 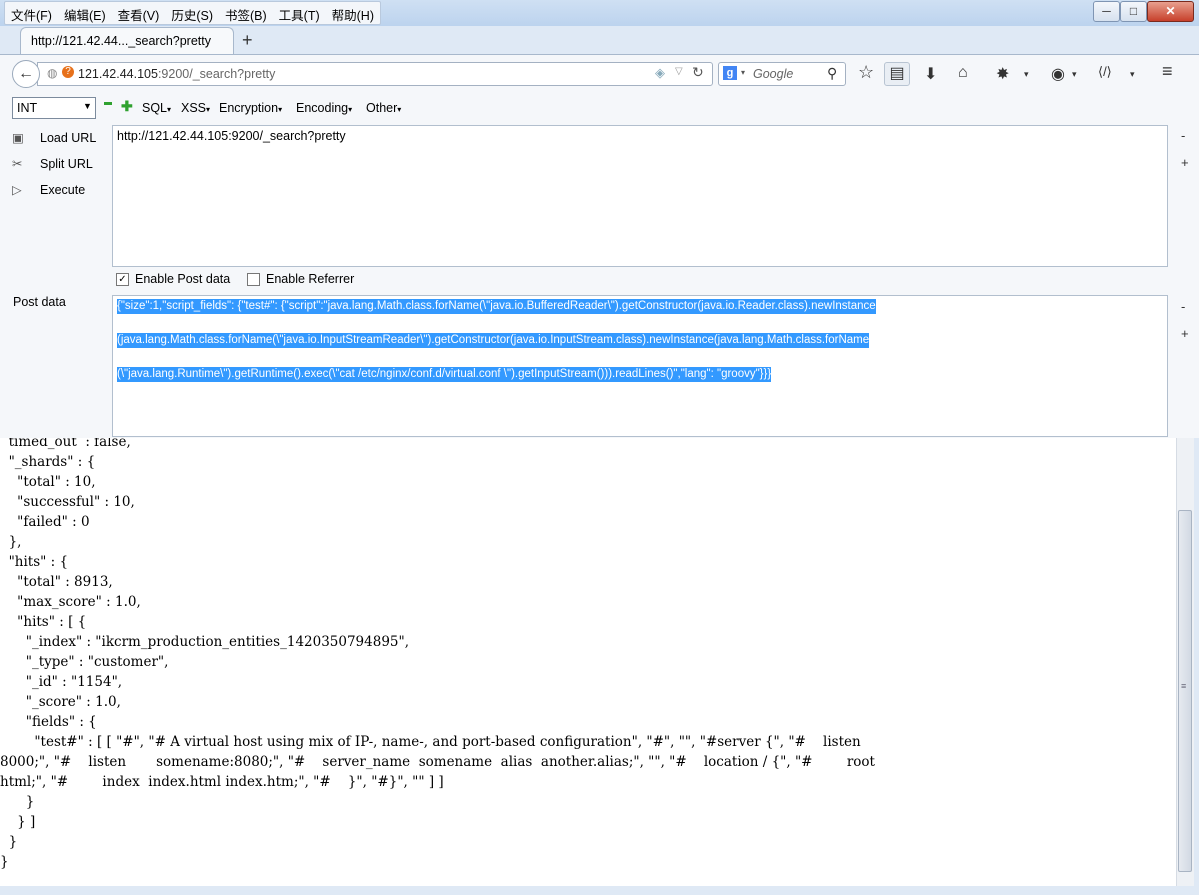 I want to click on google-icon: g, so click(x=730, y=73).